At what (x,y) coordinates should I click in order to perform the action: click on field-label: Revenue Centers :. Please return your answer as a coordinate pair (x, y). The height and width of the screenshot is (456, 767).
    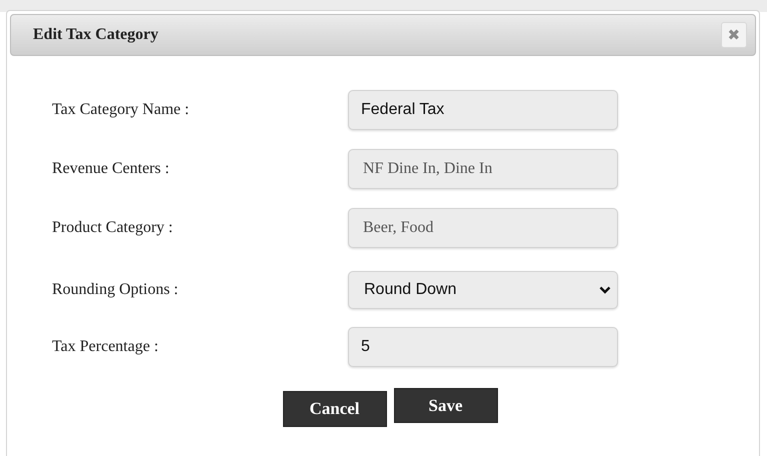
    Looking at the image, I should click on (111, 169).